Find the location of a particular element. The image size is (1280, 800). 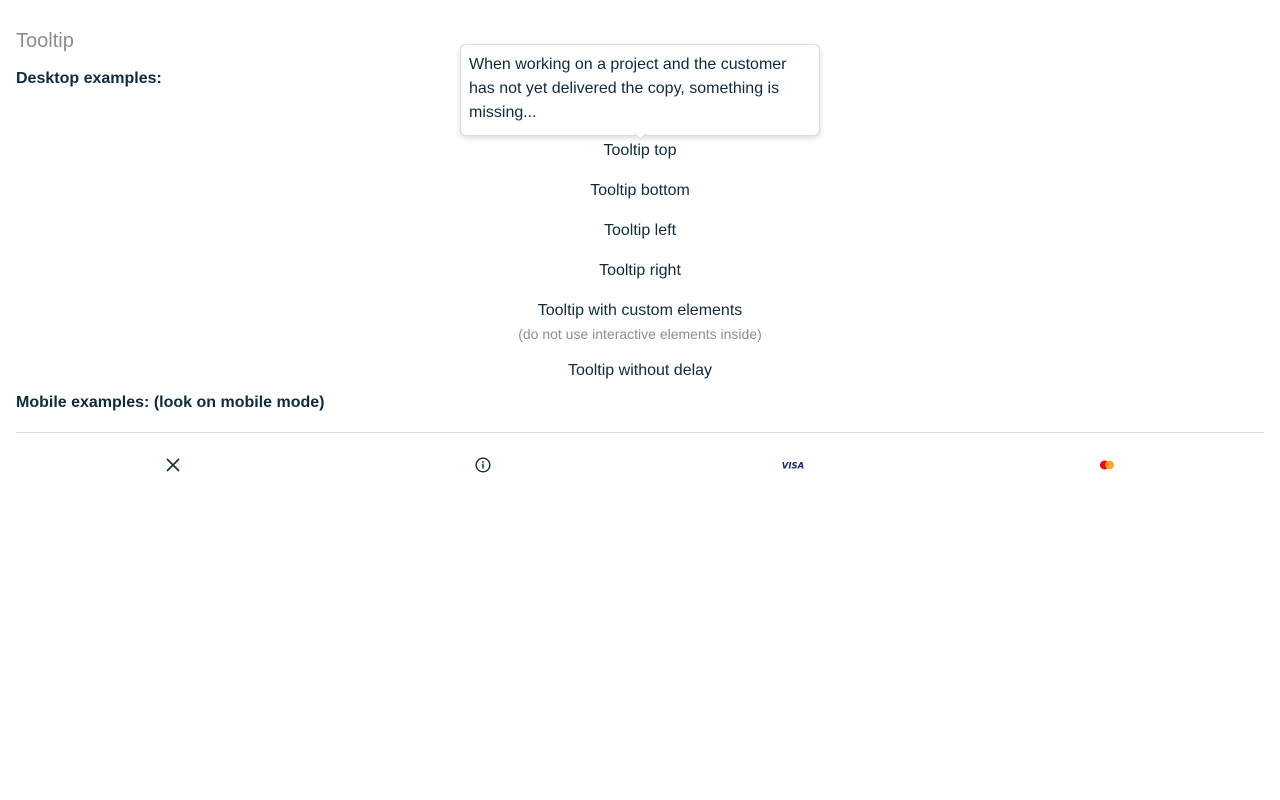

tooltip-no-delay-button: Tooltip without delay is located at coordinates (640, 371).